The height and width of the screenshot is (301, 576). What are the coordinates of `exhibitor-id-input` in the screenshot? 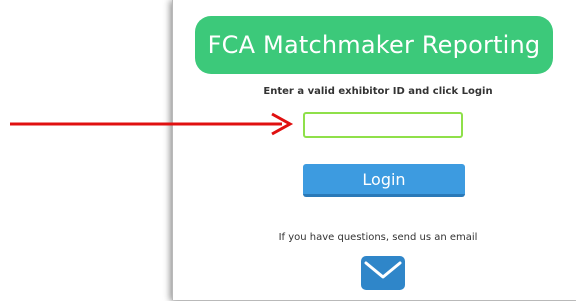 It's located at (383, 125).